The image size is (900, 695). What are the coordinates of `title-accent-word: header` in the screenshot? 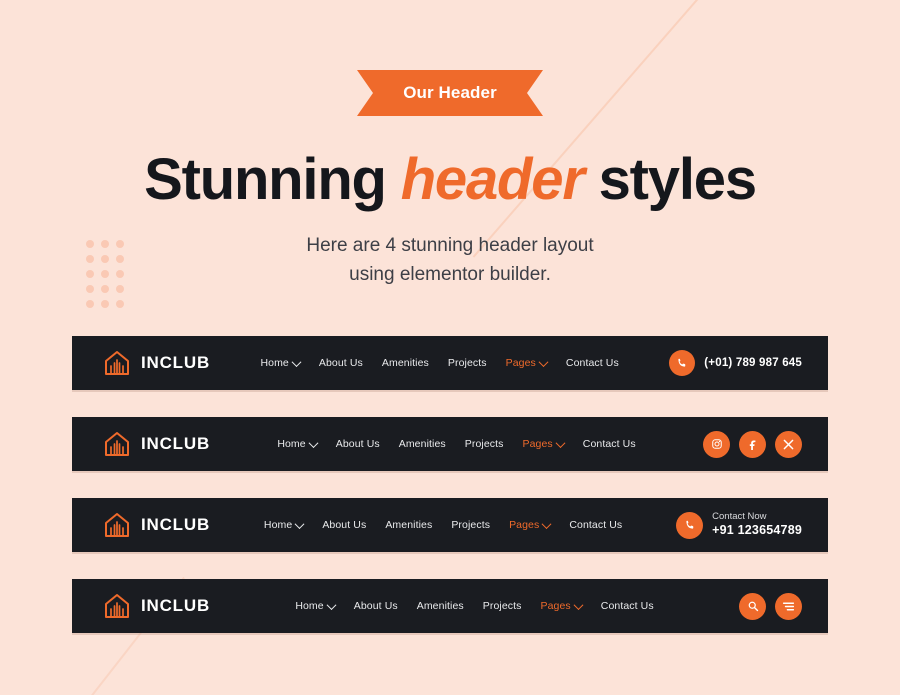 It's located at (492, 179).